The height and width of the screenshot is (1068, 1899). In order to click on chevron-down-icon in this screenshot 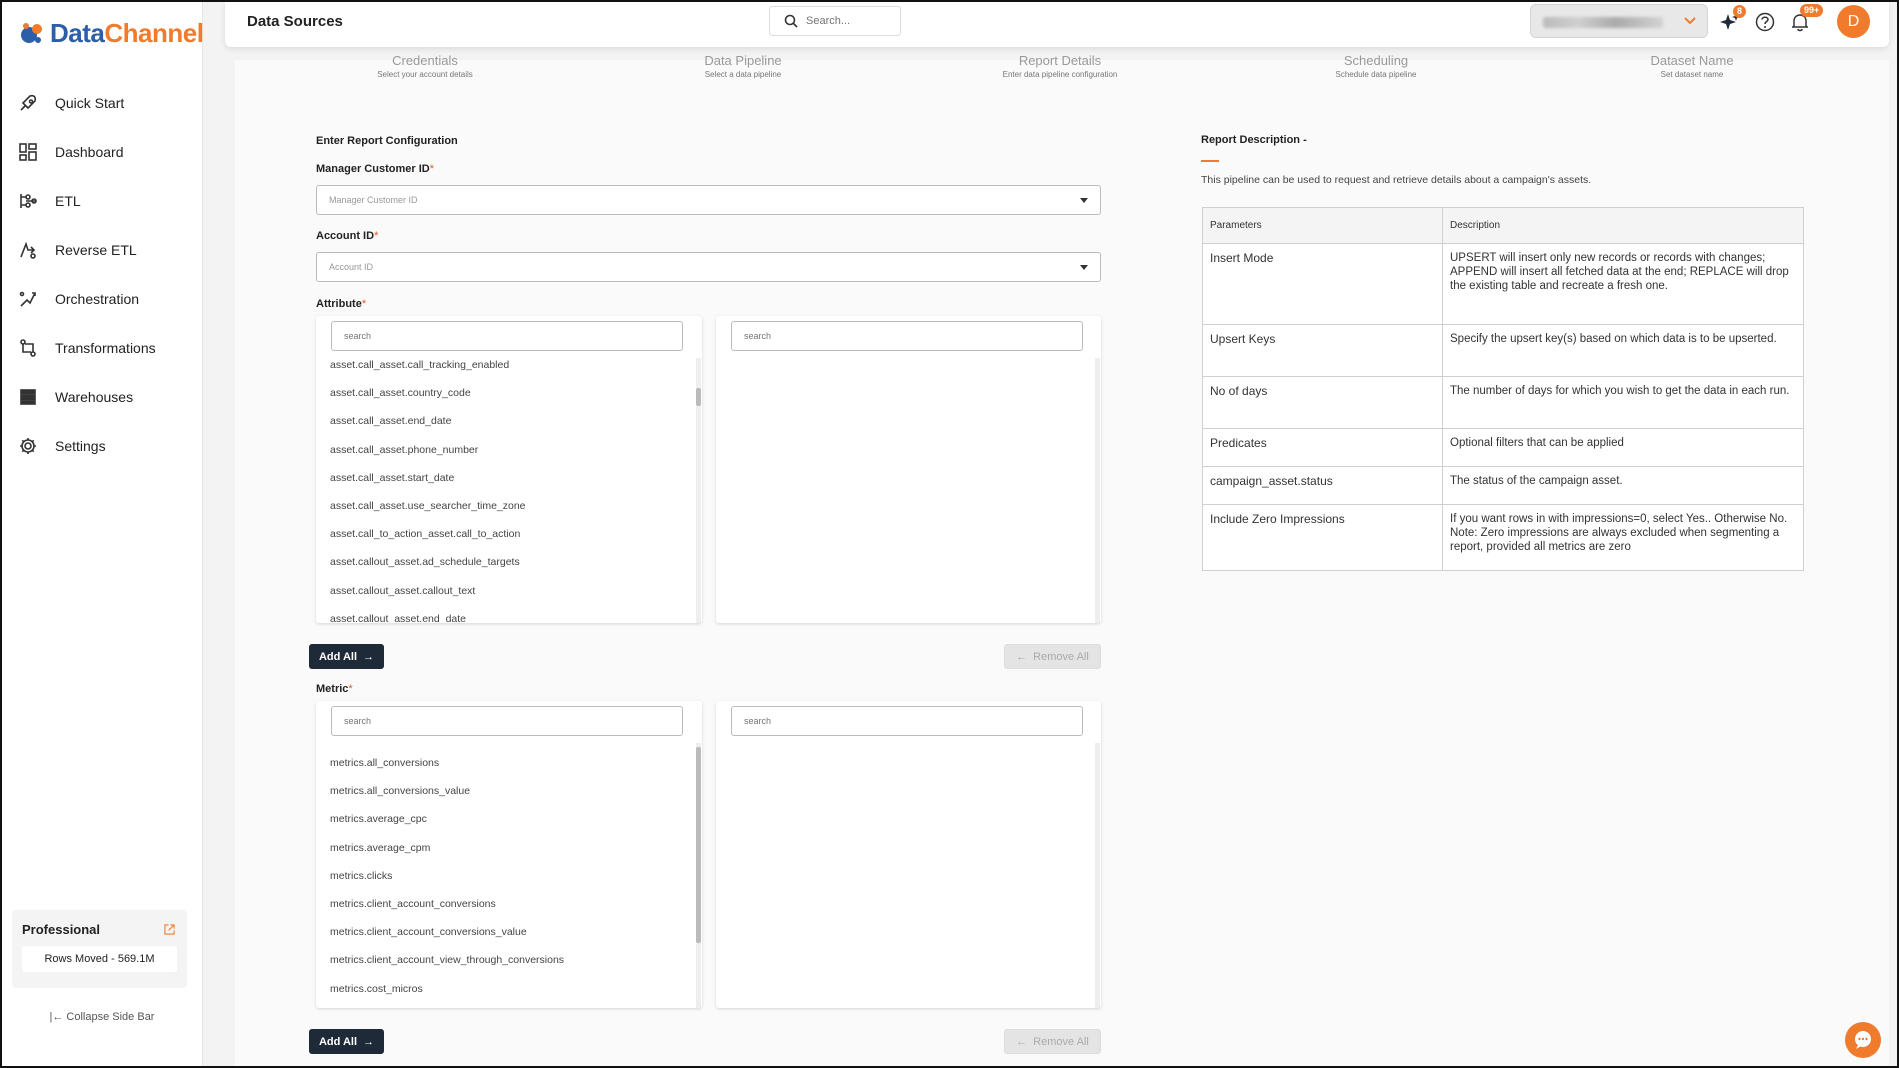, I will do `click(1690, 21)`.